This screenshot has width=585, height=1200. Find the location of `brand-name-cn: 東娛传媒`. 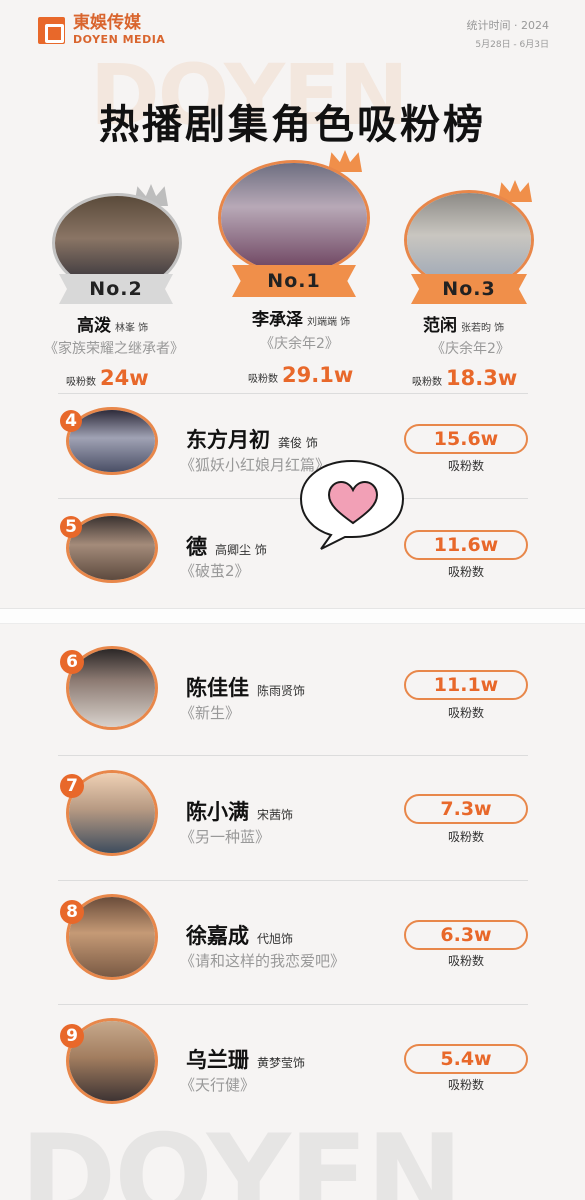

brand-name-cn: 東娛传媒 is located at coordinates (107, 23).